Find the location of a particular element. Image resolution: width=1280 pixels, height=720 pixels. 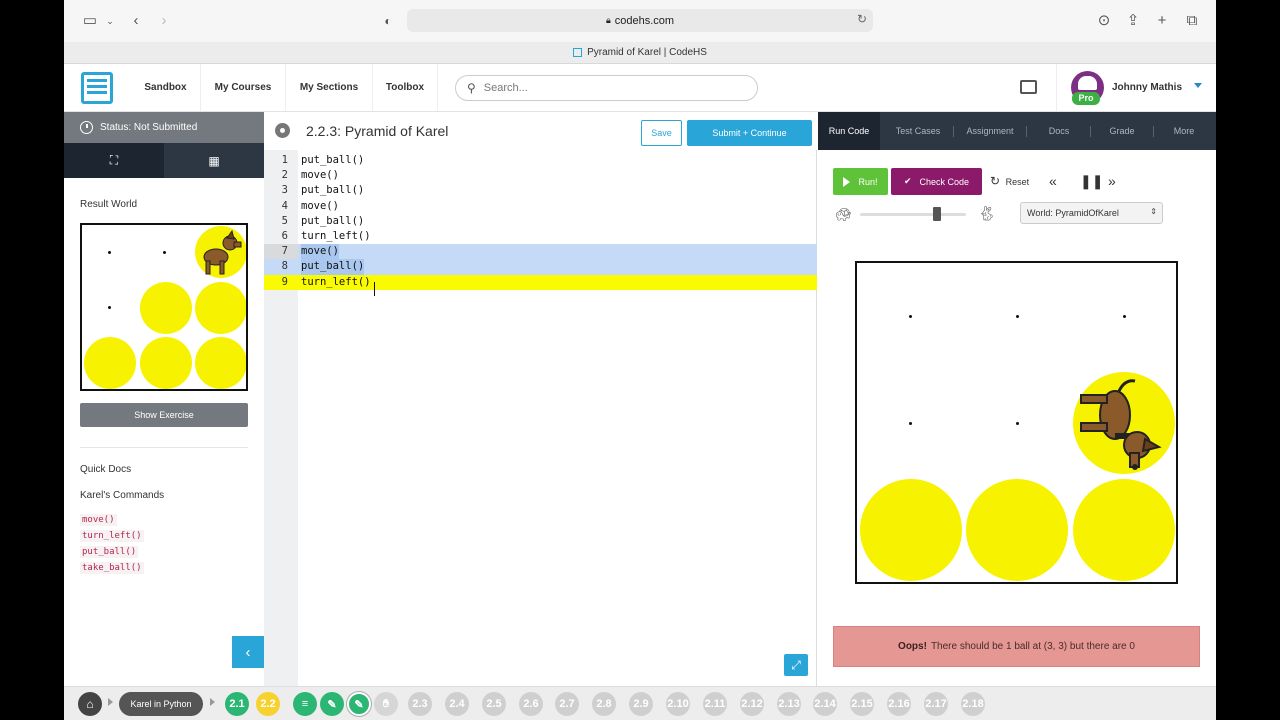

lesson-2-5: 2.5 is located at coordinates (494, 704).